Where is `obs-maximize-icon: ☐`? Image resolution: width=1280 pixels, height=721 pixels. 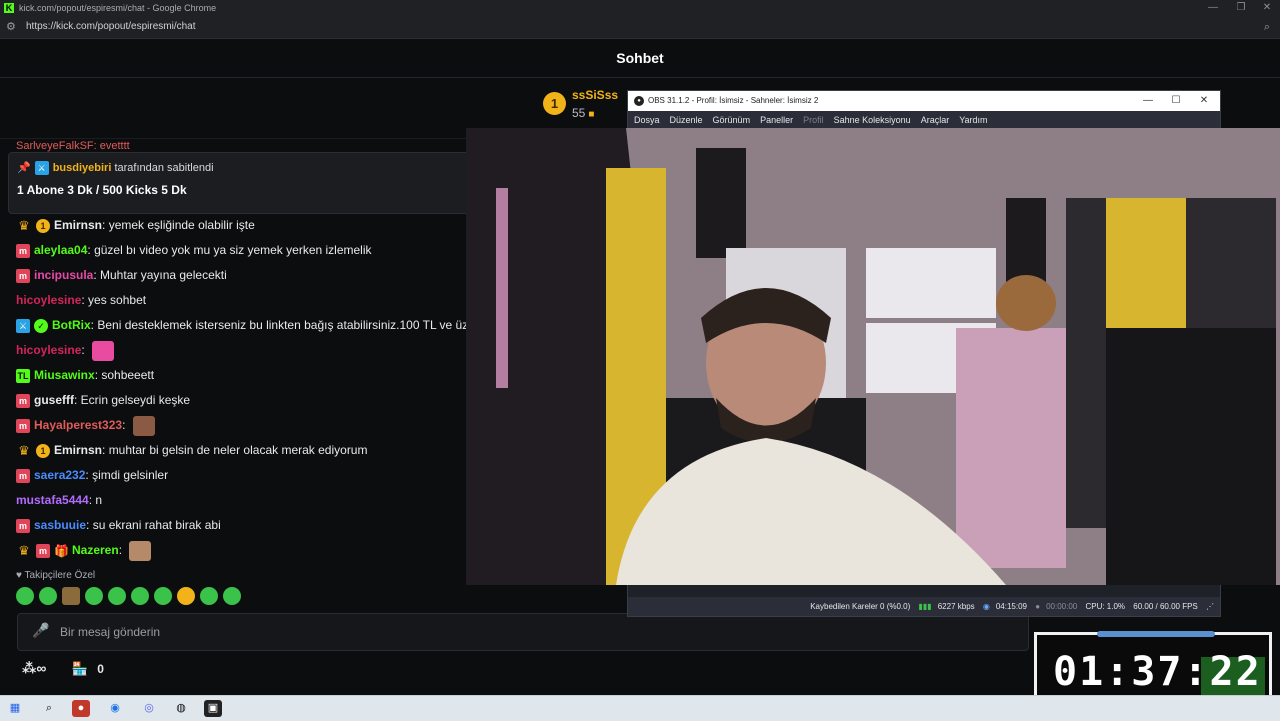 obs-maximize-icon: ☐ is located at coordinates (1176, 101).